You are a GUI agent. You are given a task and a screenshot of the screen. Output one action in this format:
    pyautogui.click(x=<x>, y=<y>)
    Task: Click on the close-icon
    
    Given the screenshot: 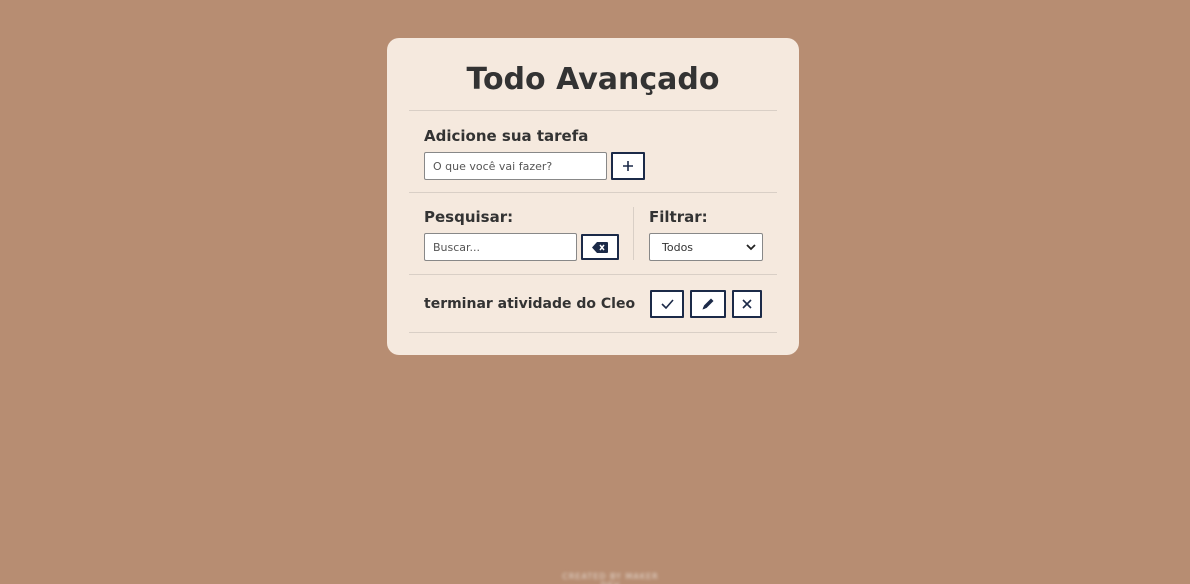 What is the action you would take?
    pyautogui.click(x=747, y=303)
    